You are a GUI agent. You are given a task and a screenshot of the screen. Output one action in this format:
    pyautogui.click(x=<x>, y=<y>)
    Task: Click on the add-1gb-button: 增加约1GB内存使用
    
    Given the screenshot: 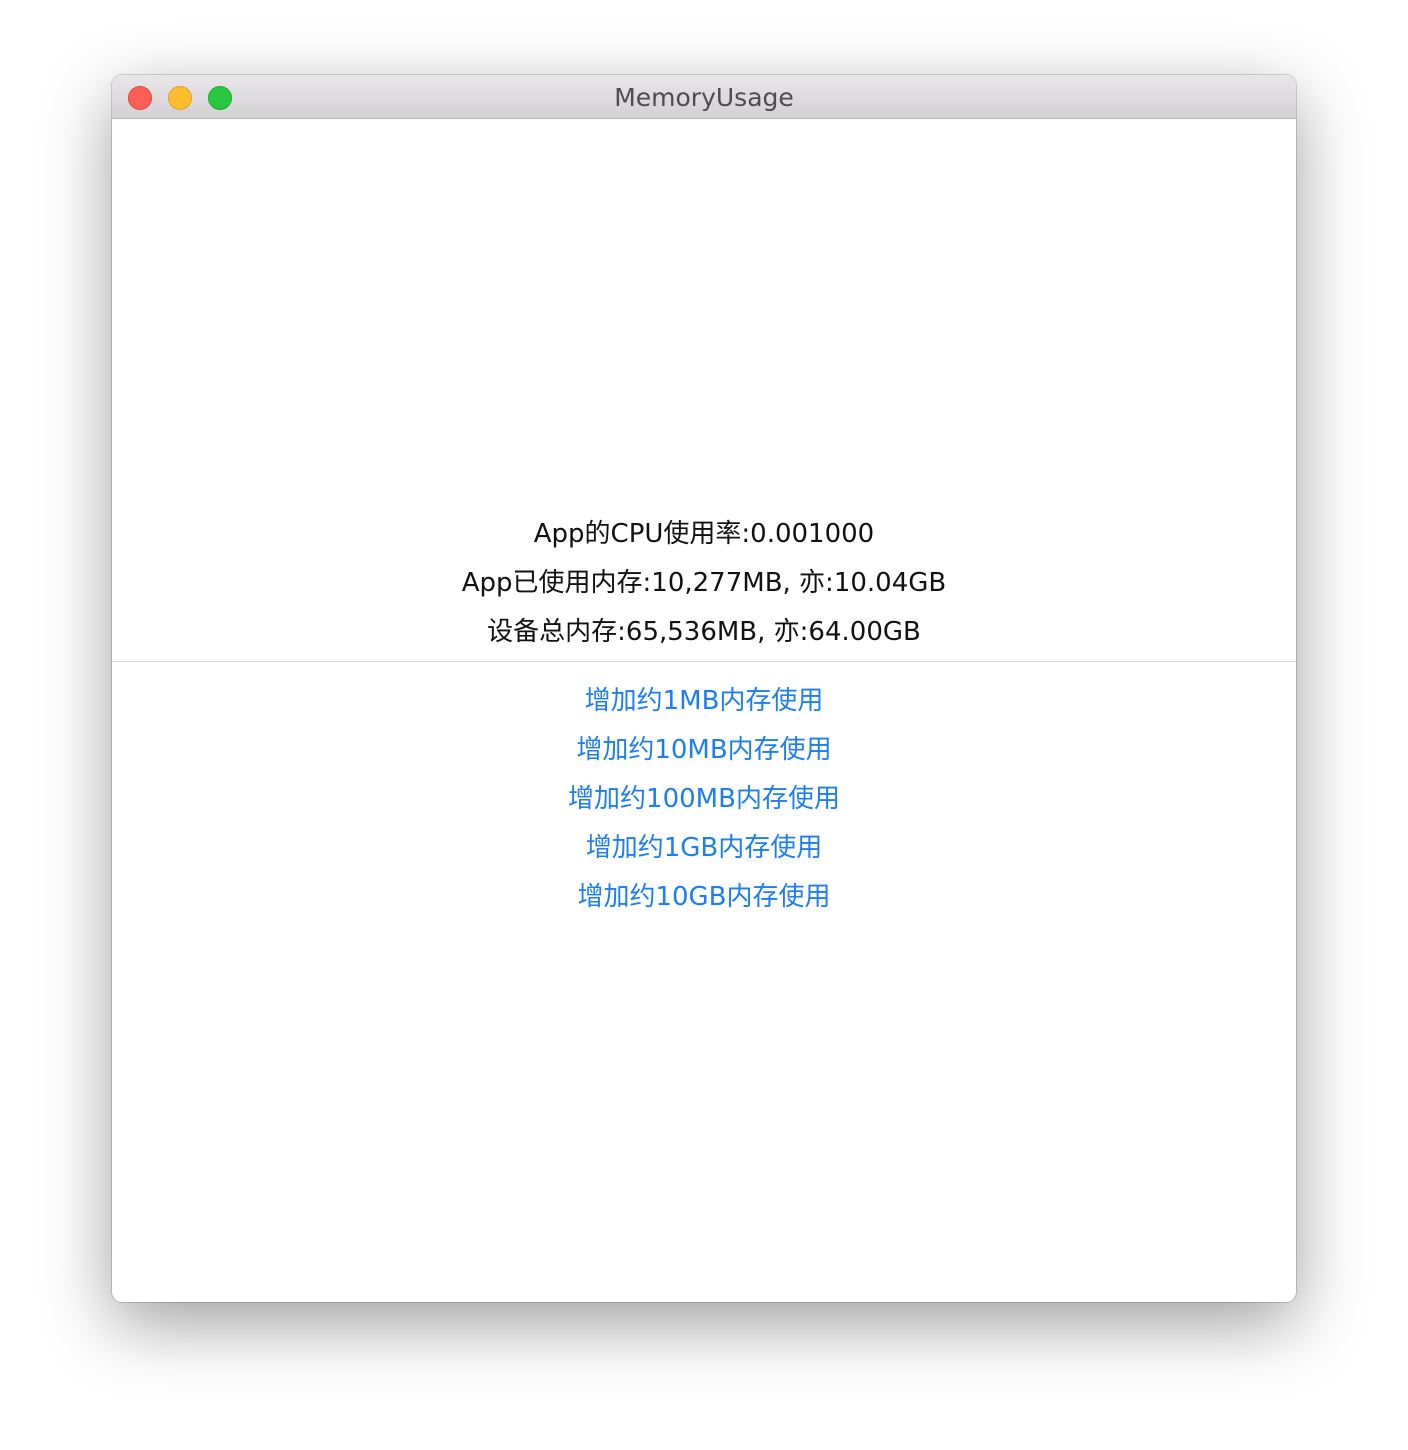 What is the action you would take?
    pyautogui.click(x=704, y=845)
    